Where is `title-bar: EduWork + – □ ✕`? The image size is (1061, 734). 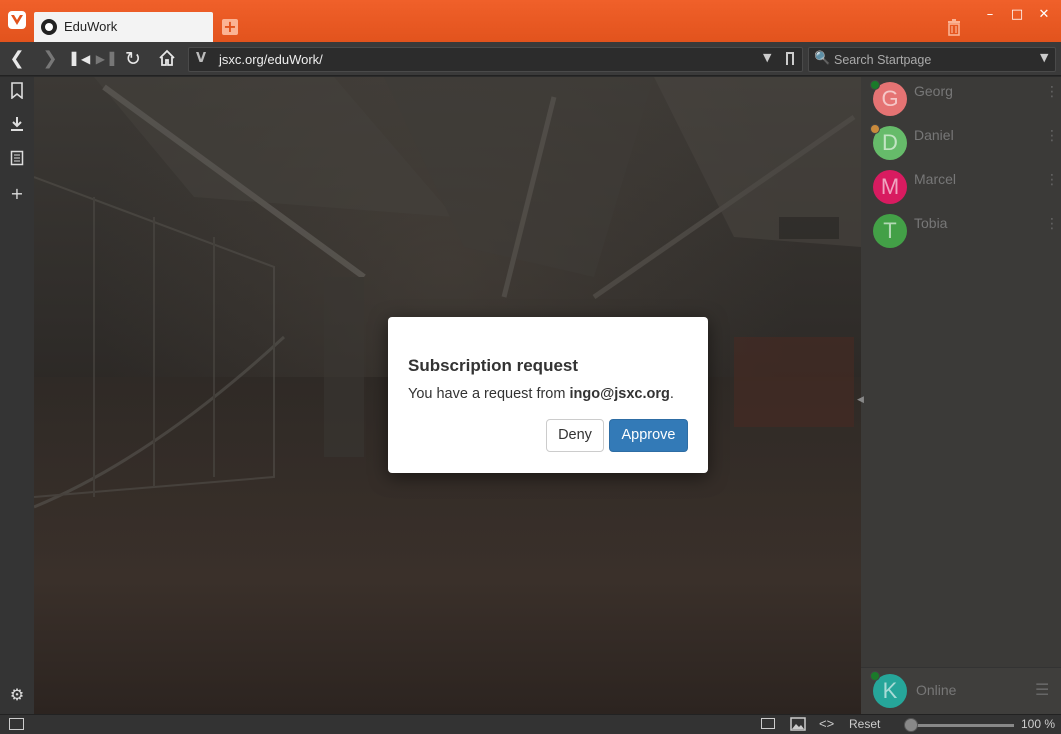 title-bar: EduWork + – □ ✕ is located at coordinates (530, 21).